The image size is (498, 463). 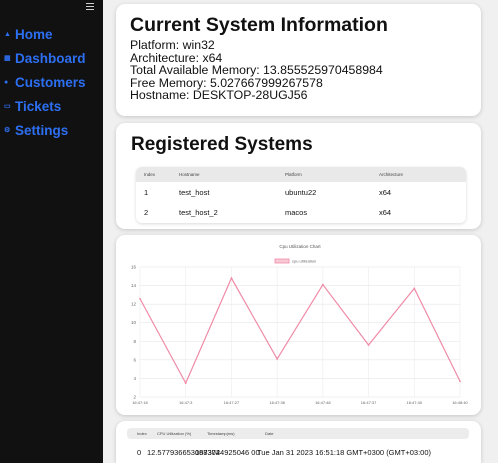 I want to click on table-cell: 1673044925046 00, so click(x=227, y=452).